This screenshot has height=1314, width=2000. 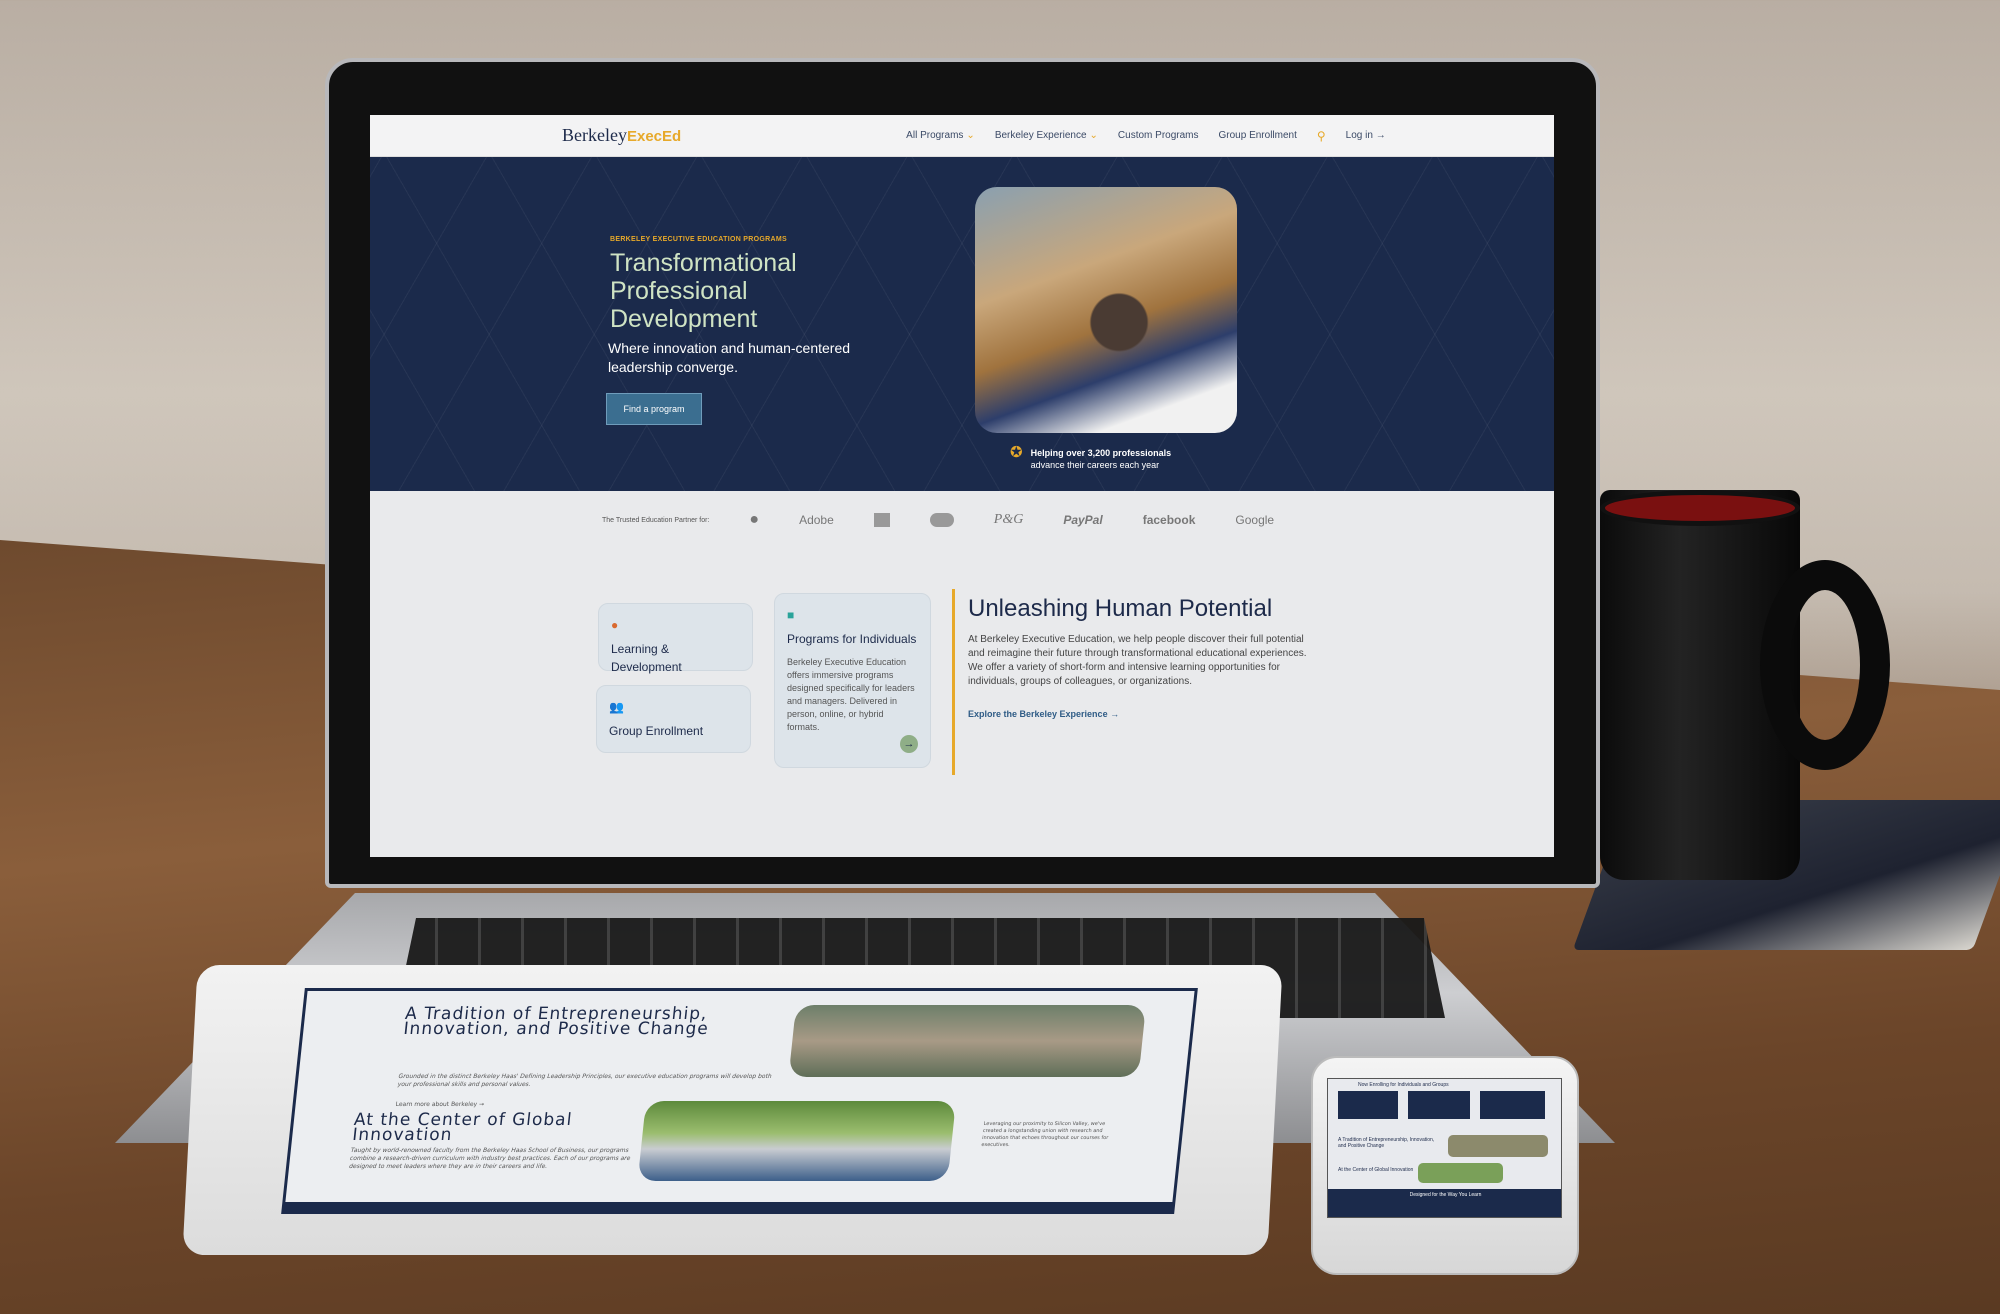 What do you see at coordinates (941, 520) in the screenshot?
I see `salesforce-logo` at bounding box center [941, 520].